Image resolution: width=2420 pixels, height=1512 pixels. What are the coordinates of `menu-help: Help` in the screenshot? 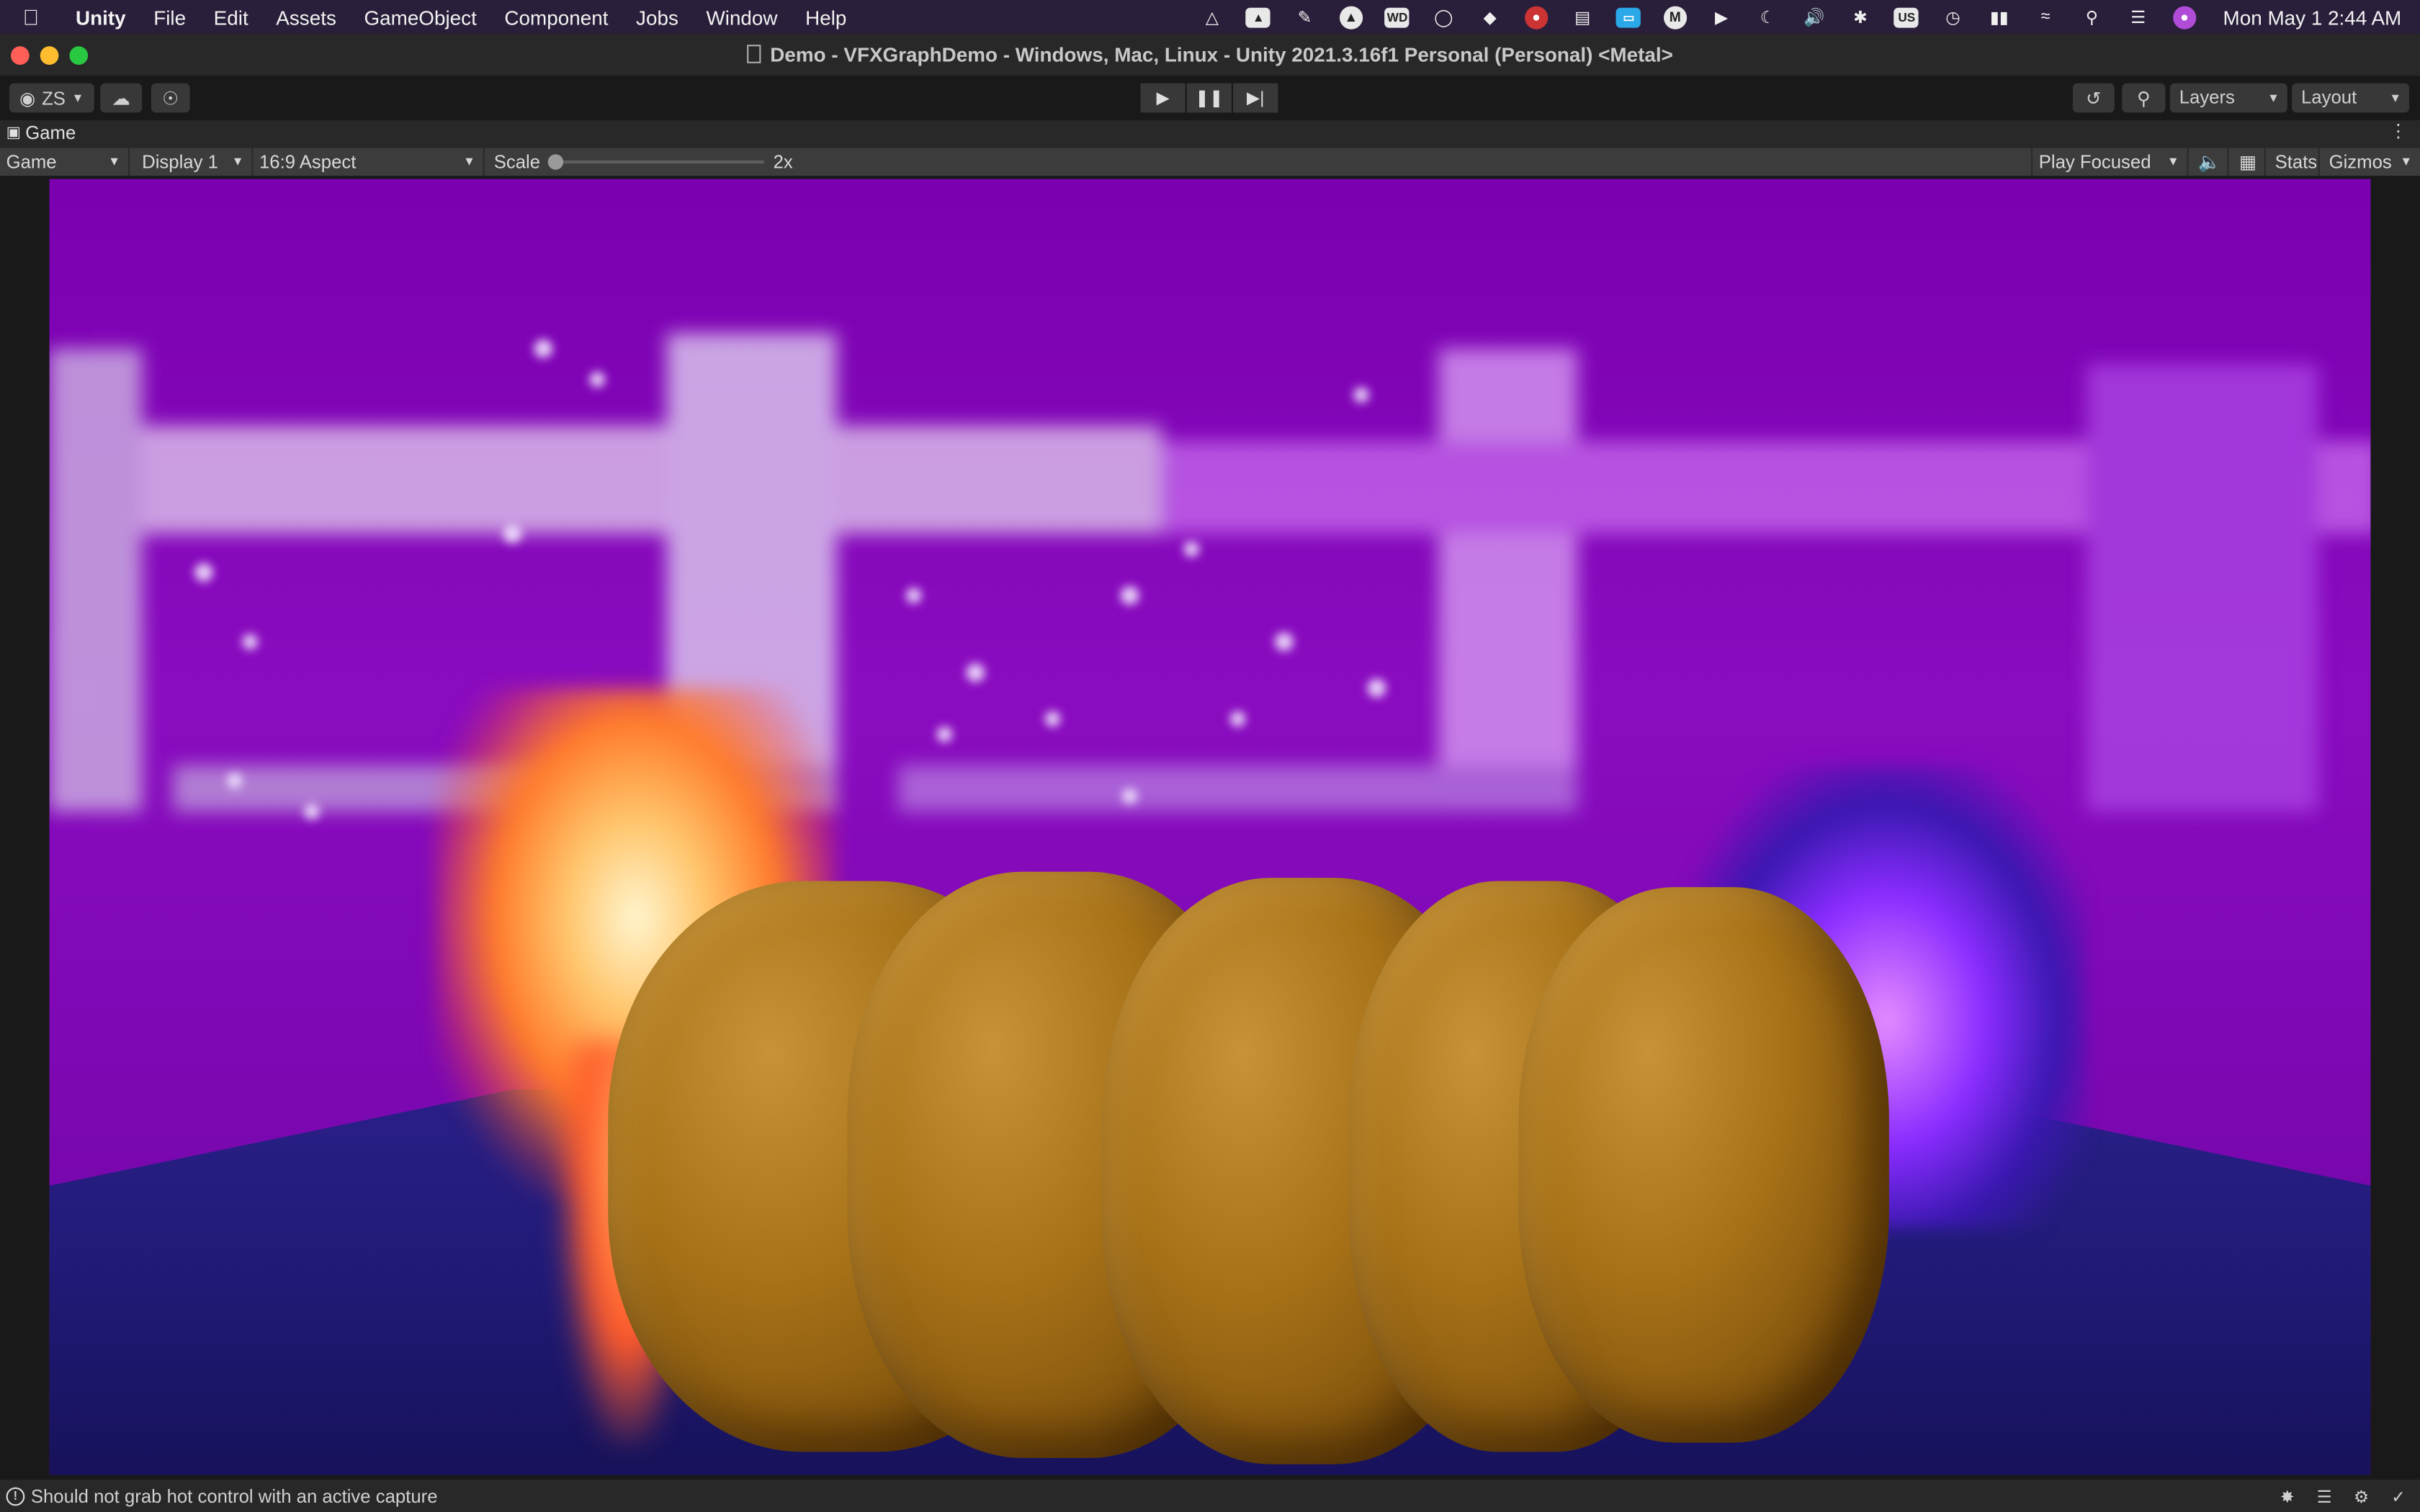 It's located at (826, 17).